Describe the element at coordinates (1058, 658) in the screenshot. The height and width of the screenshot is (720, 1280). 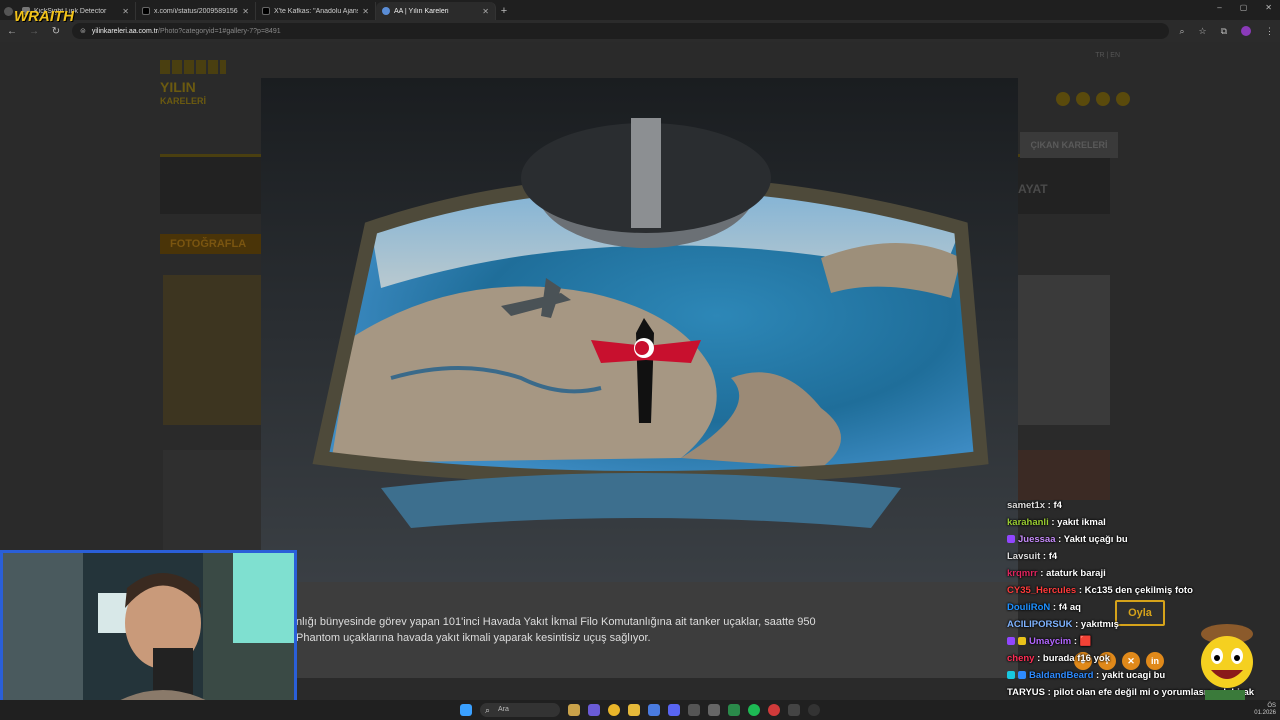
I see `chat-message: cheny : burada f16 yok` at that location.